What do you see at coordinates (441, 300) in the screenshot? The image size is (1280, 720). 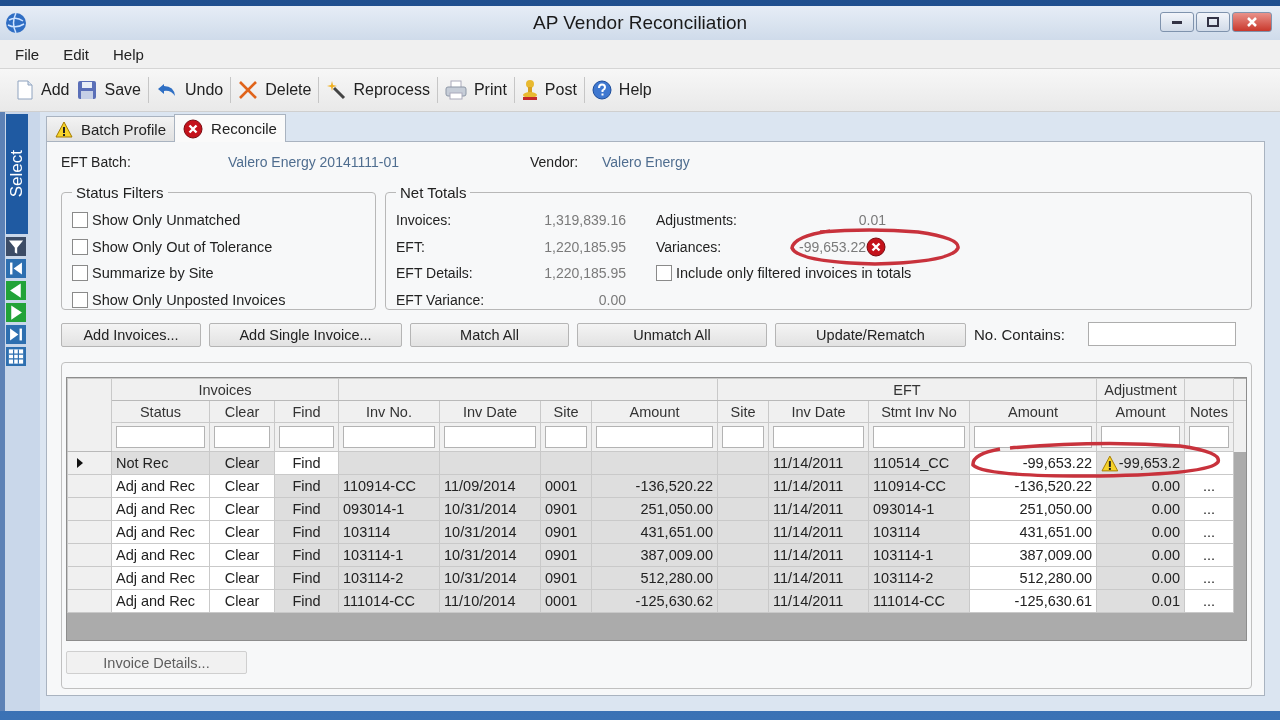 I see `total-label: EFT Variance:` at bounding box center [441, 300].